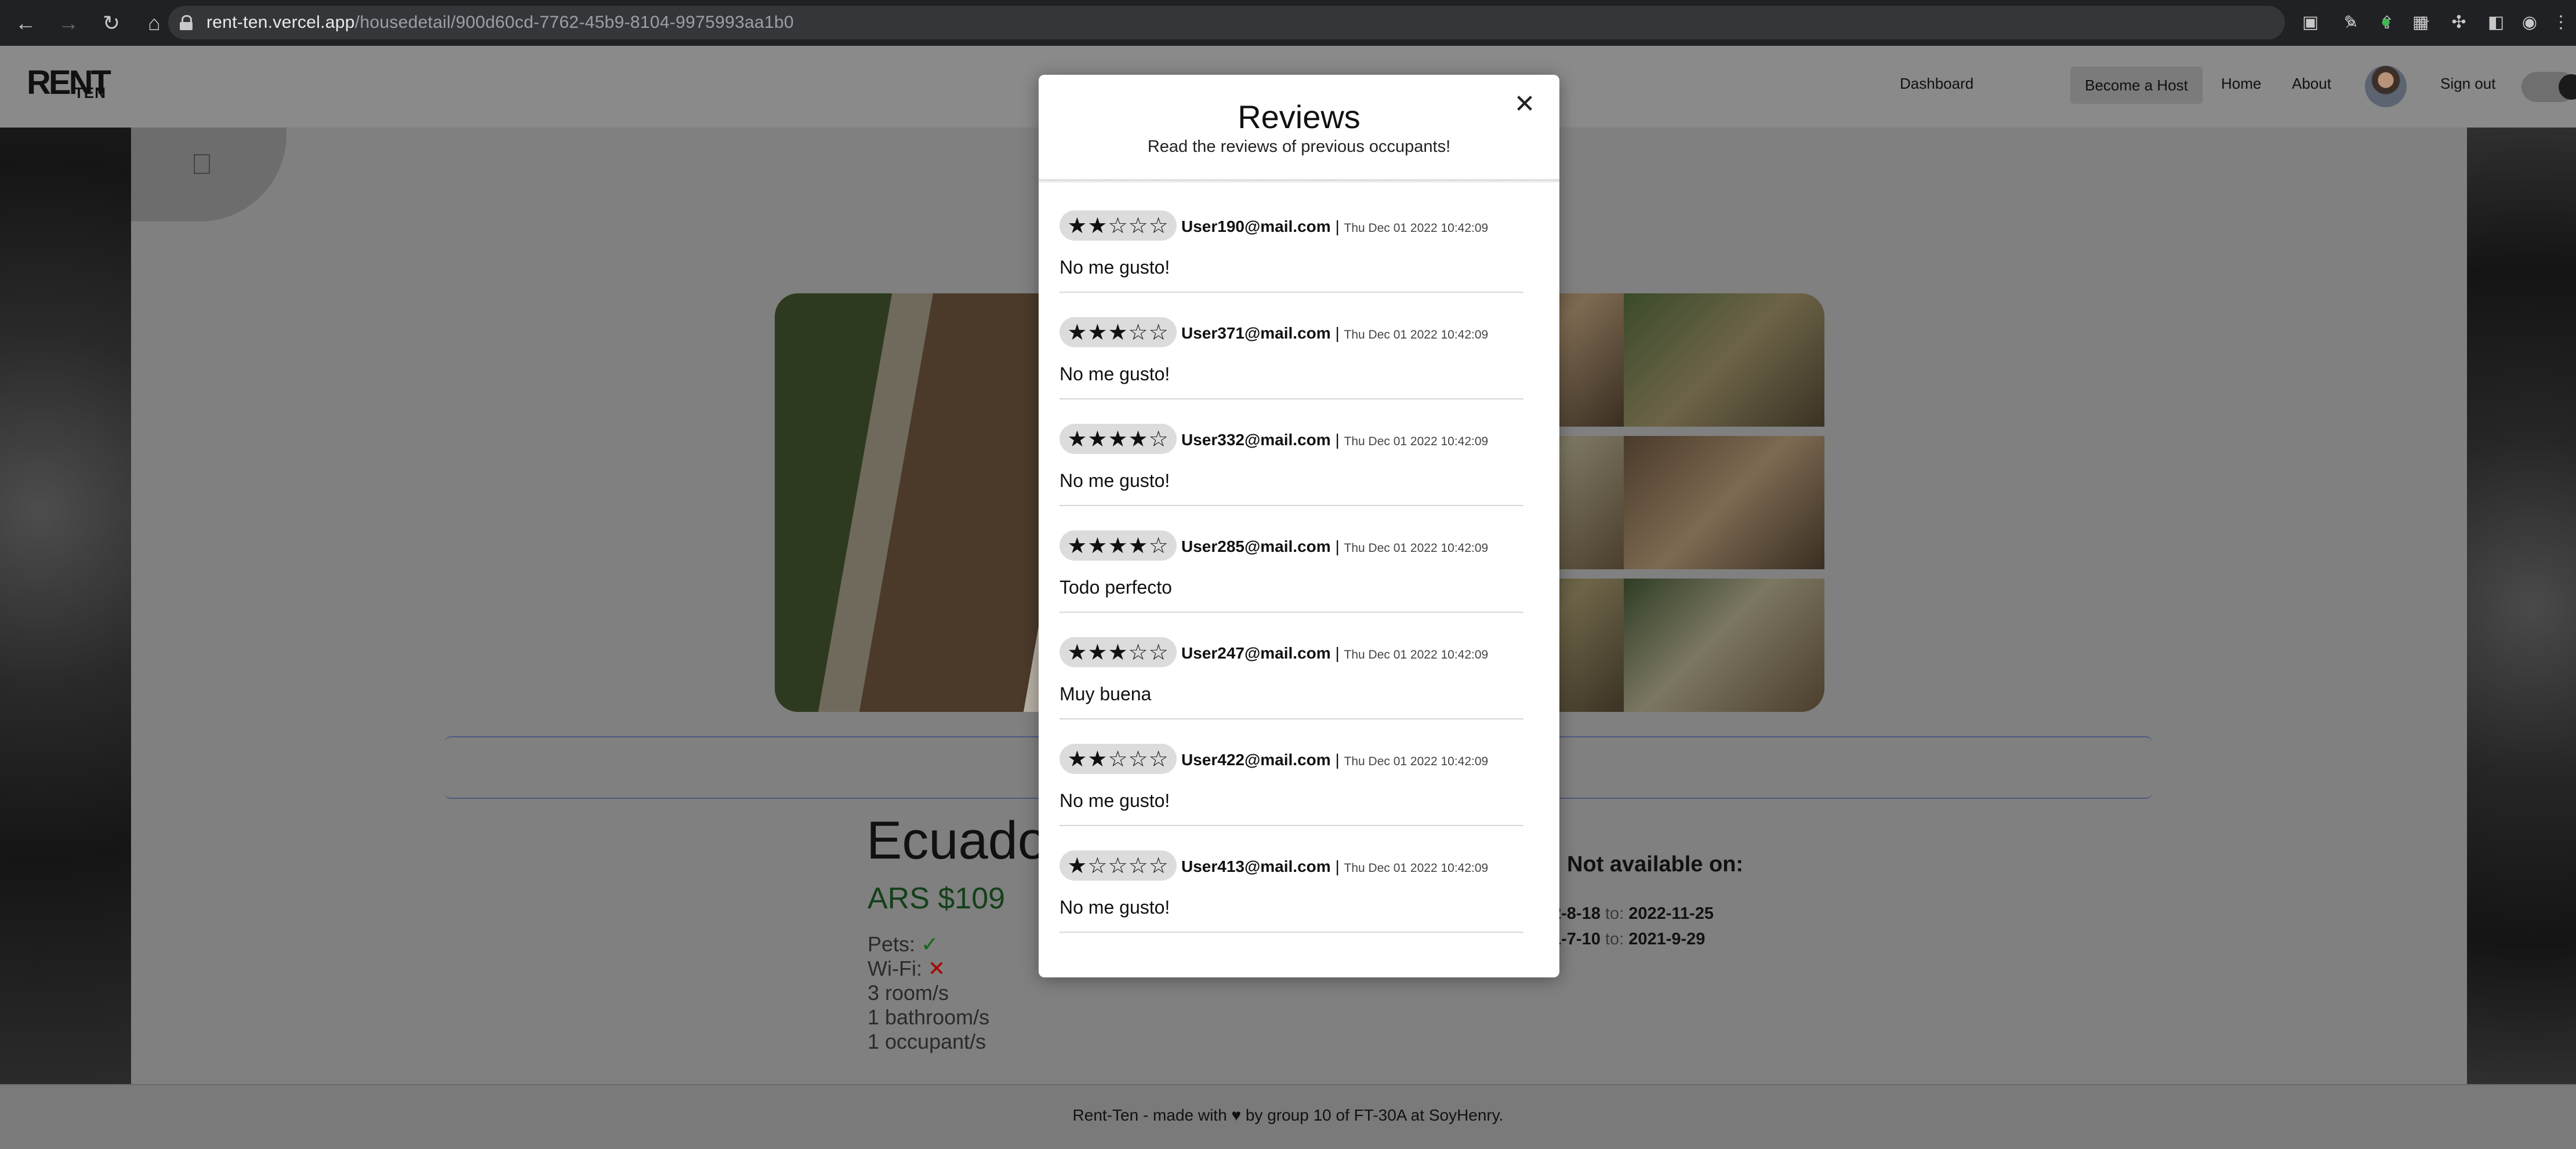 Image resolution: width=2576 pixels, height=1149 pixels. I want to click on star-rating: ★★★☆☆, so click(1118, 652).